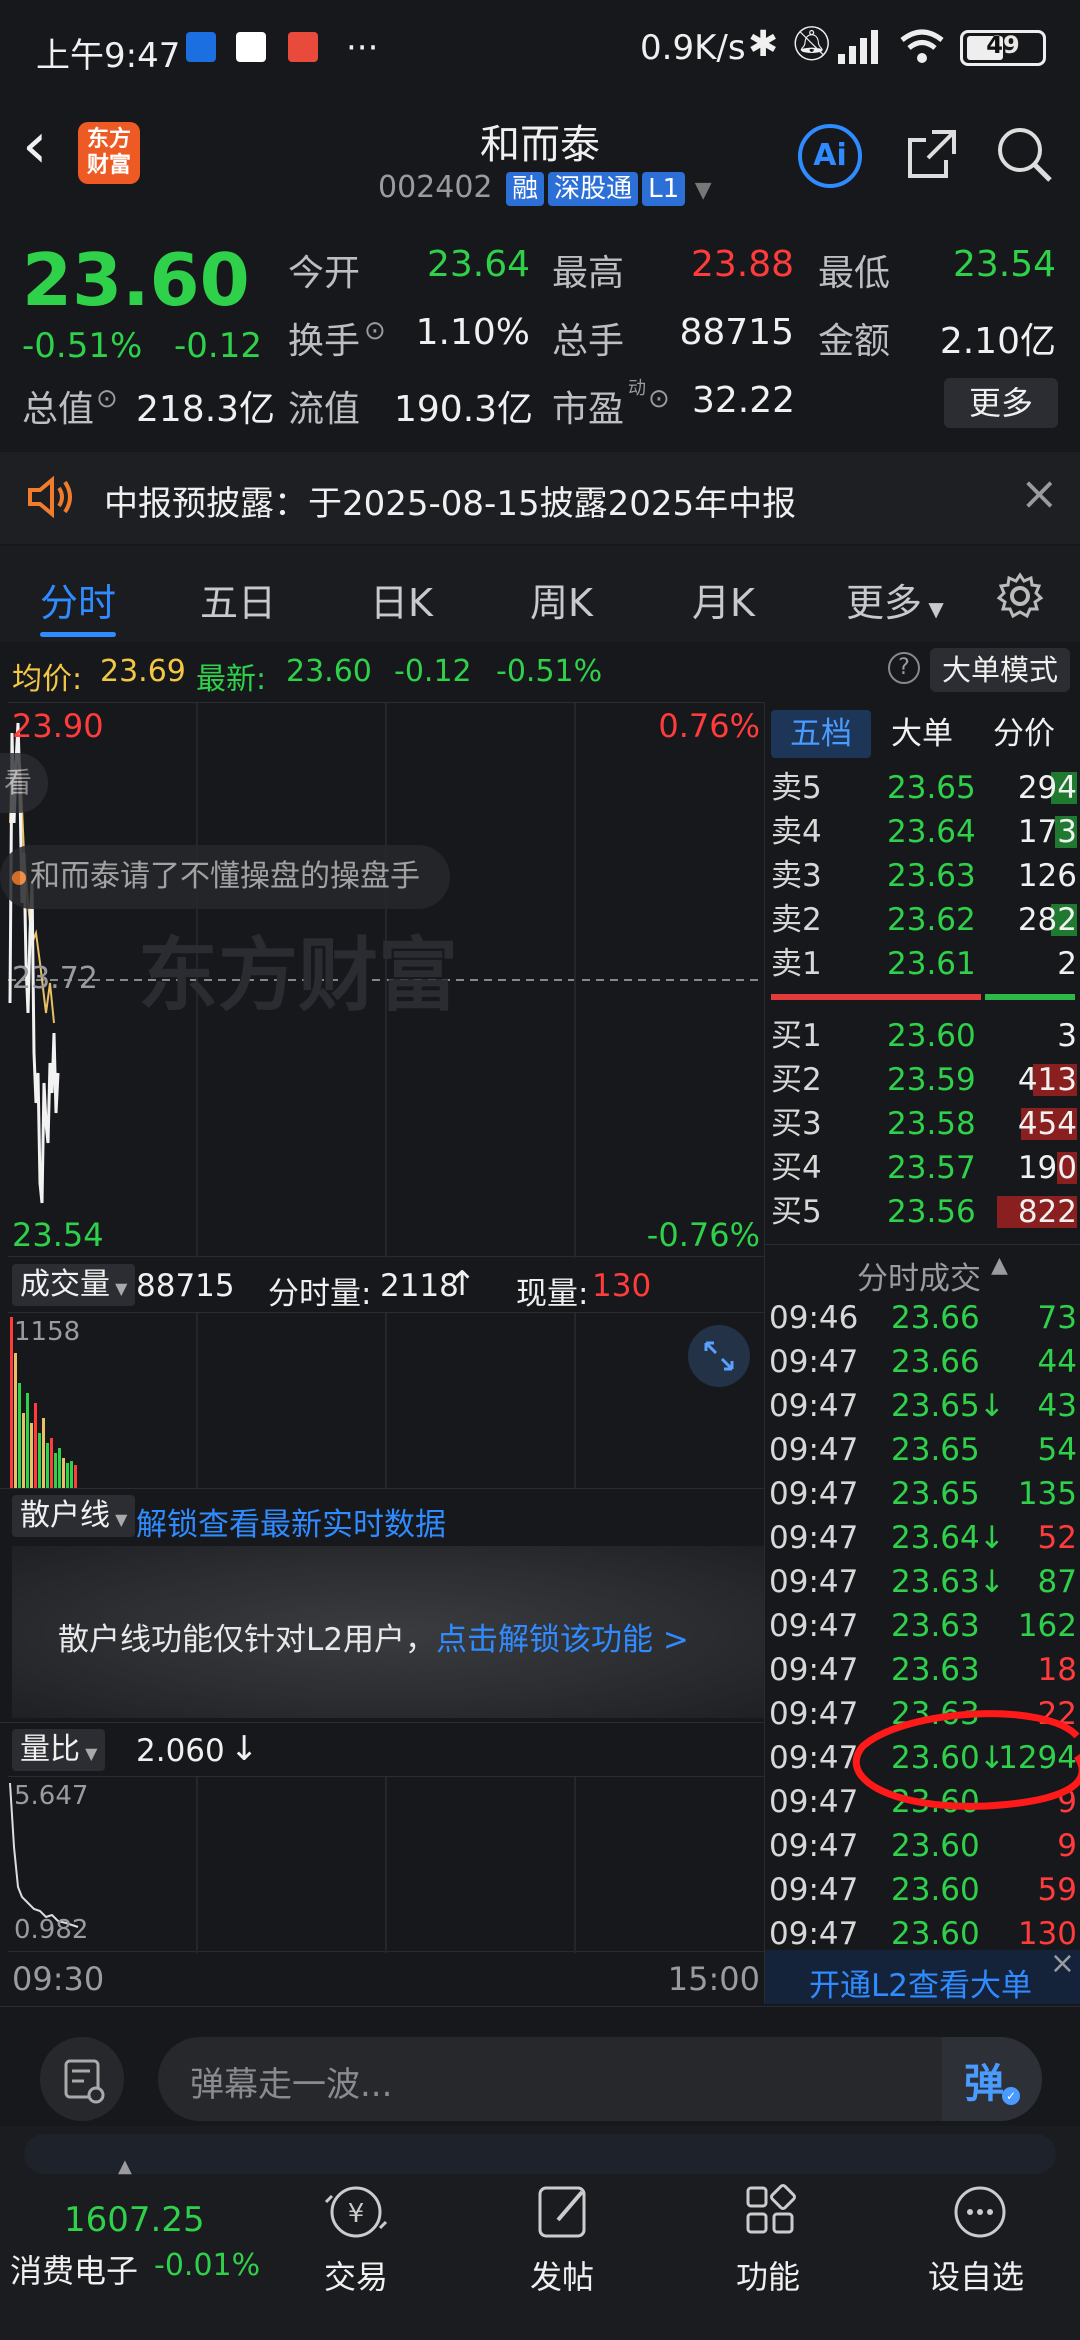  What do you see at coordinates (1057, 1538) in the screenshot?
I see `trade-volume: 52` at bounding box center [1057, 1538].